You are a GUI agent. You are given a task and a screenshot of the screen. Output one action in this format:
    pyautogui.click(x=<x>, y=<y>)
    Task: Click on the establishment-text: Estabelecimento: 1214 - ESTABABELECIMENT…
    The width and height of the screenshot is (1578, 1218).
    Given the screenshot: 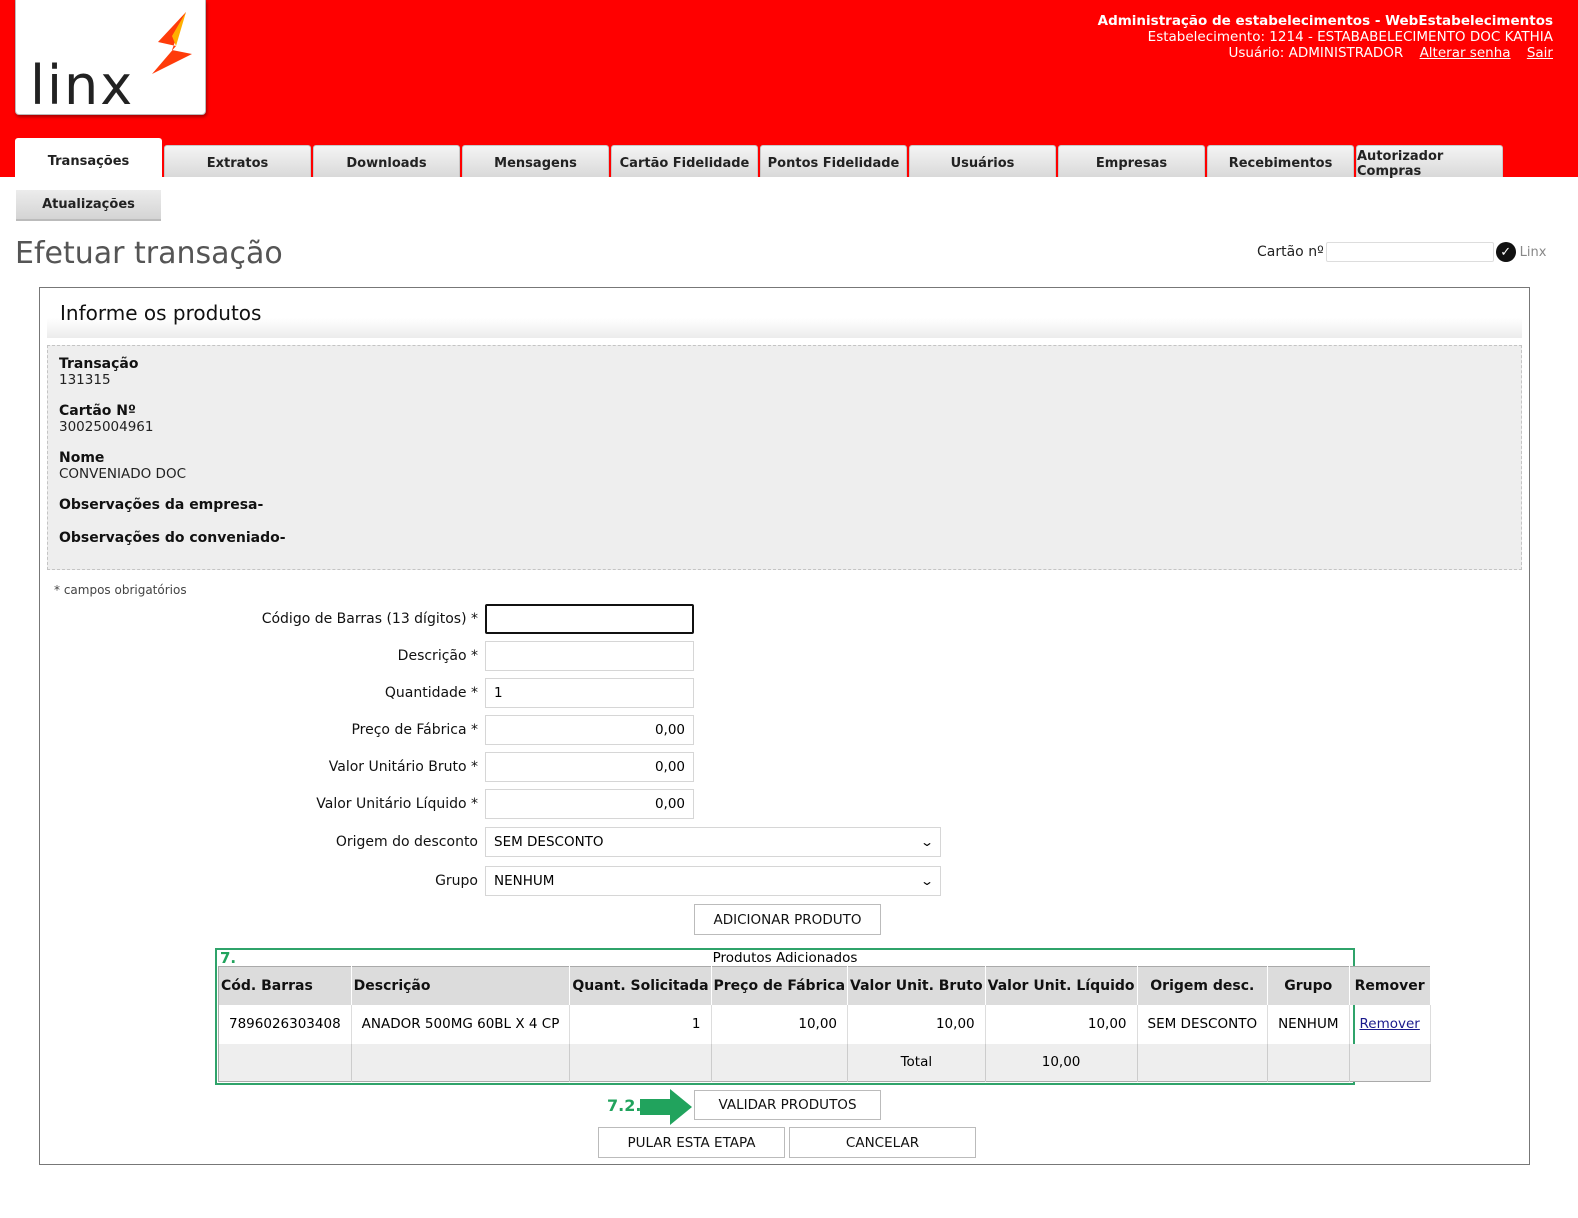 What is the action you would take?
    pyautogui.click(x=1350, y=37)
    